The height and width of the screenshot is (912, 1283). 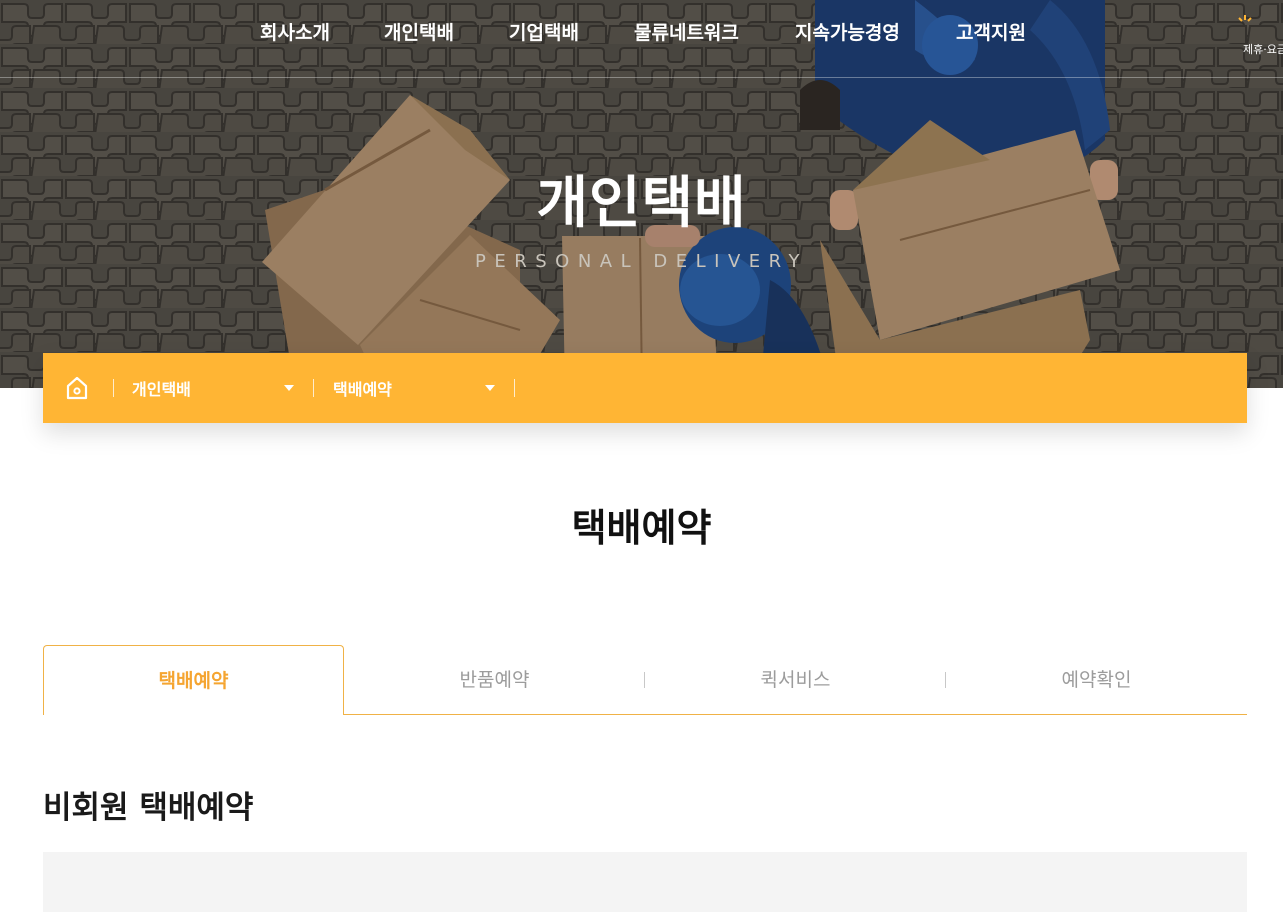 What do you see at coordinates (161, 389) in the screenshot?
I see `location-depth1-label: 개인택배` at bounding box center [161, 389].